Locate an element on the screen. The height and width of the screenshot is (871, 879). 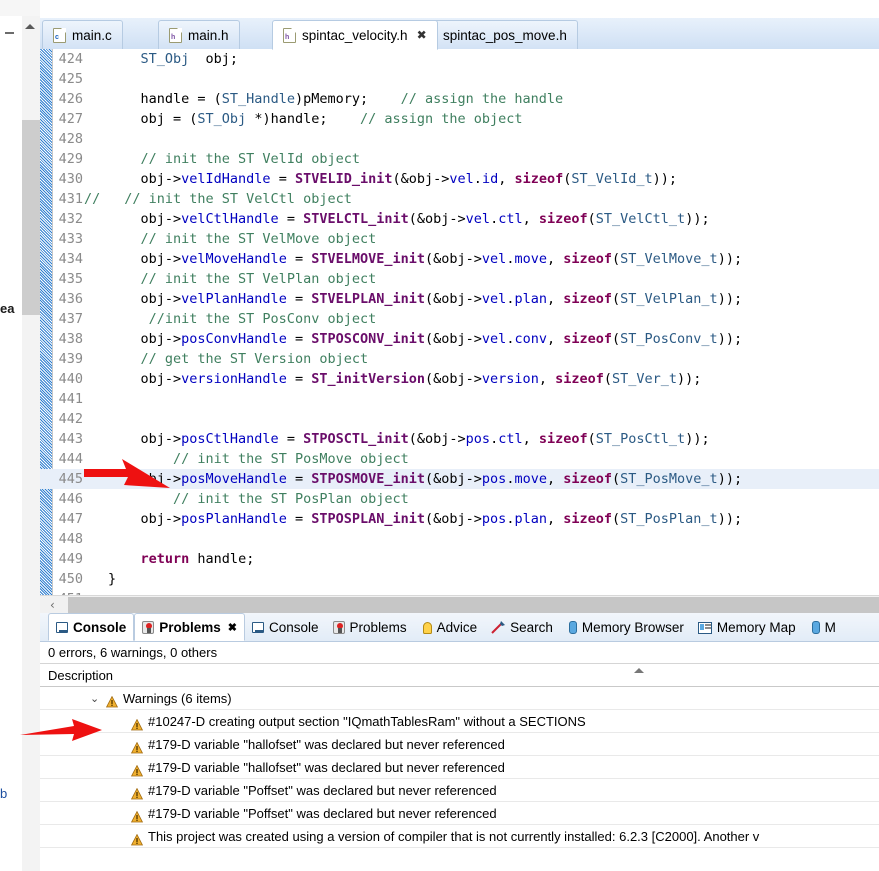
problems-icon is located at coordinates (338, 627).